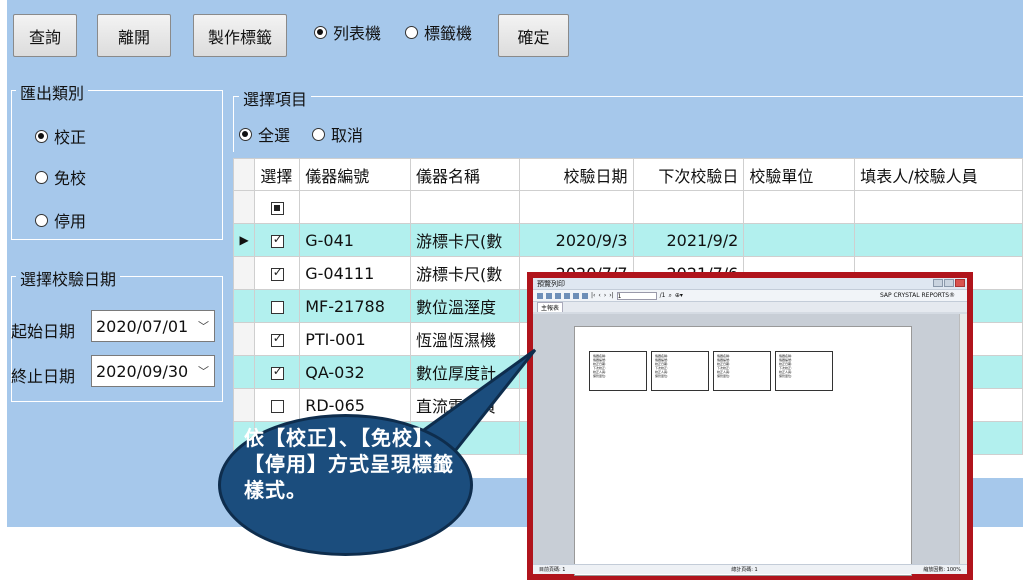 The height and width of the screenshot is (588, 1023). I want to click on column-header-cal-date: 校驗日期, so click(576, 174).